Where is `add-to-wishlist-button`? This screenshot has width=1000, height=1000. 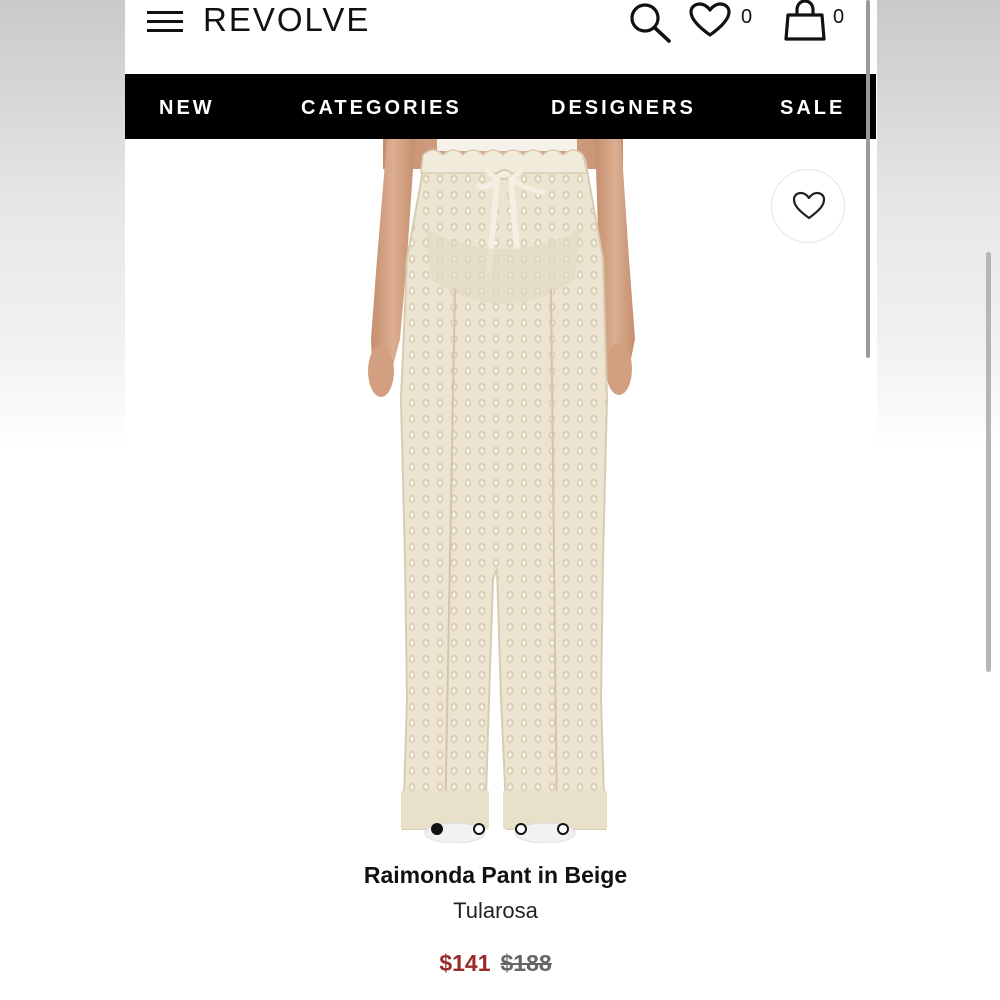 add-to-wishlist-button is located at coordinates (808, 206).